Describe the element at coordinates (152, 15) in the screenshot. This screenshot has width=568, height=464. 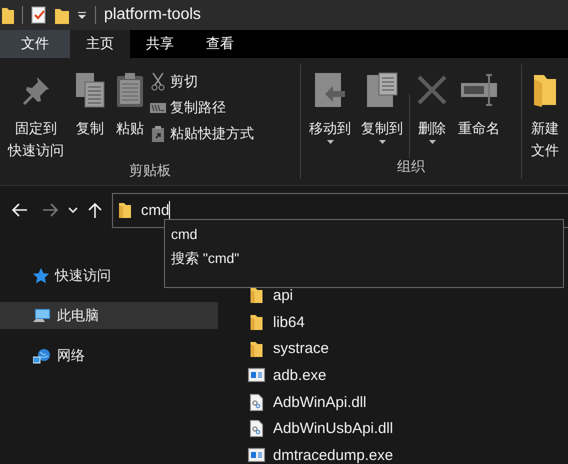
I see `window-title: platform-tools` at that location.